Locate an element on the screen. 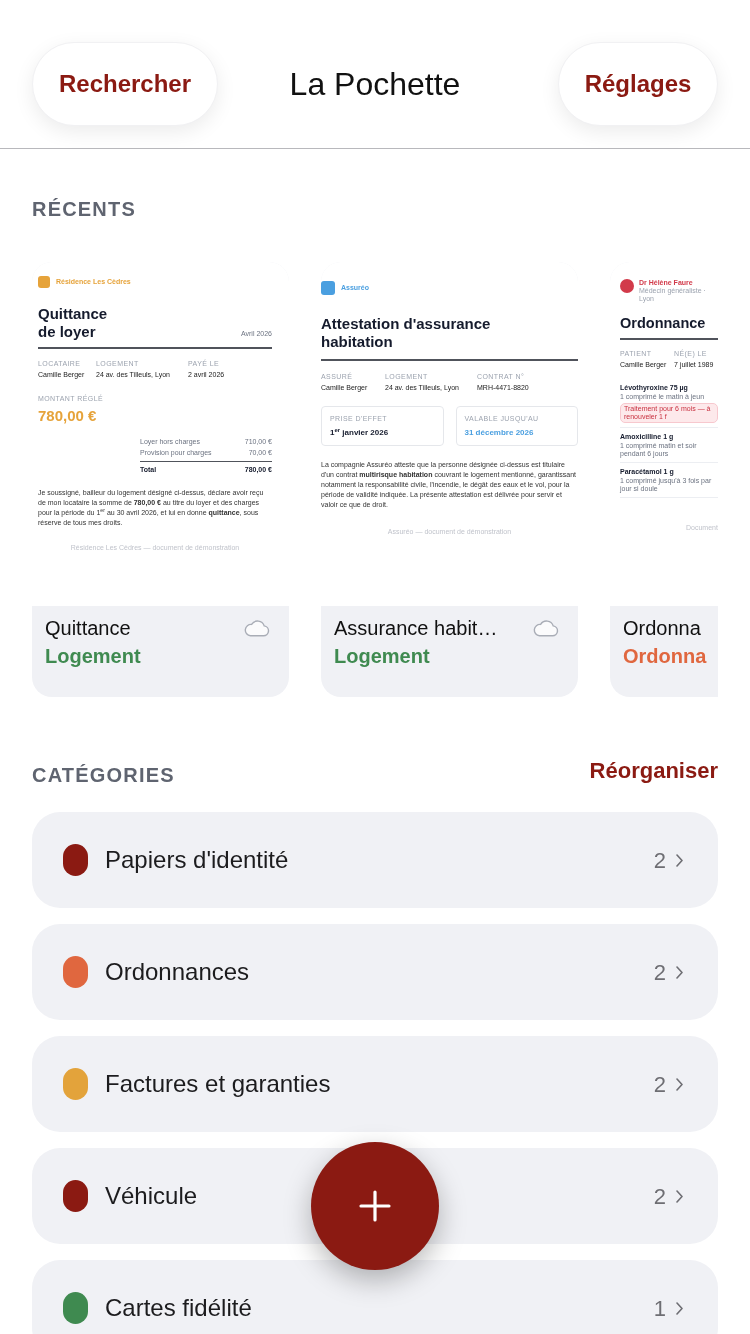 The height and width of the screenshot is (1334, 750). document-name: Ordonna is located at coordinates (662, 628).